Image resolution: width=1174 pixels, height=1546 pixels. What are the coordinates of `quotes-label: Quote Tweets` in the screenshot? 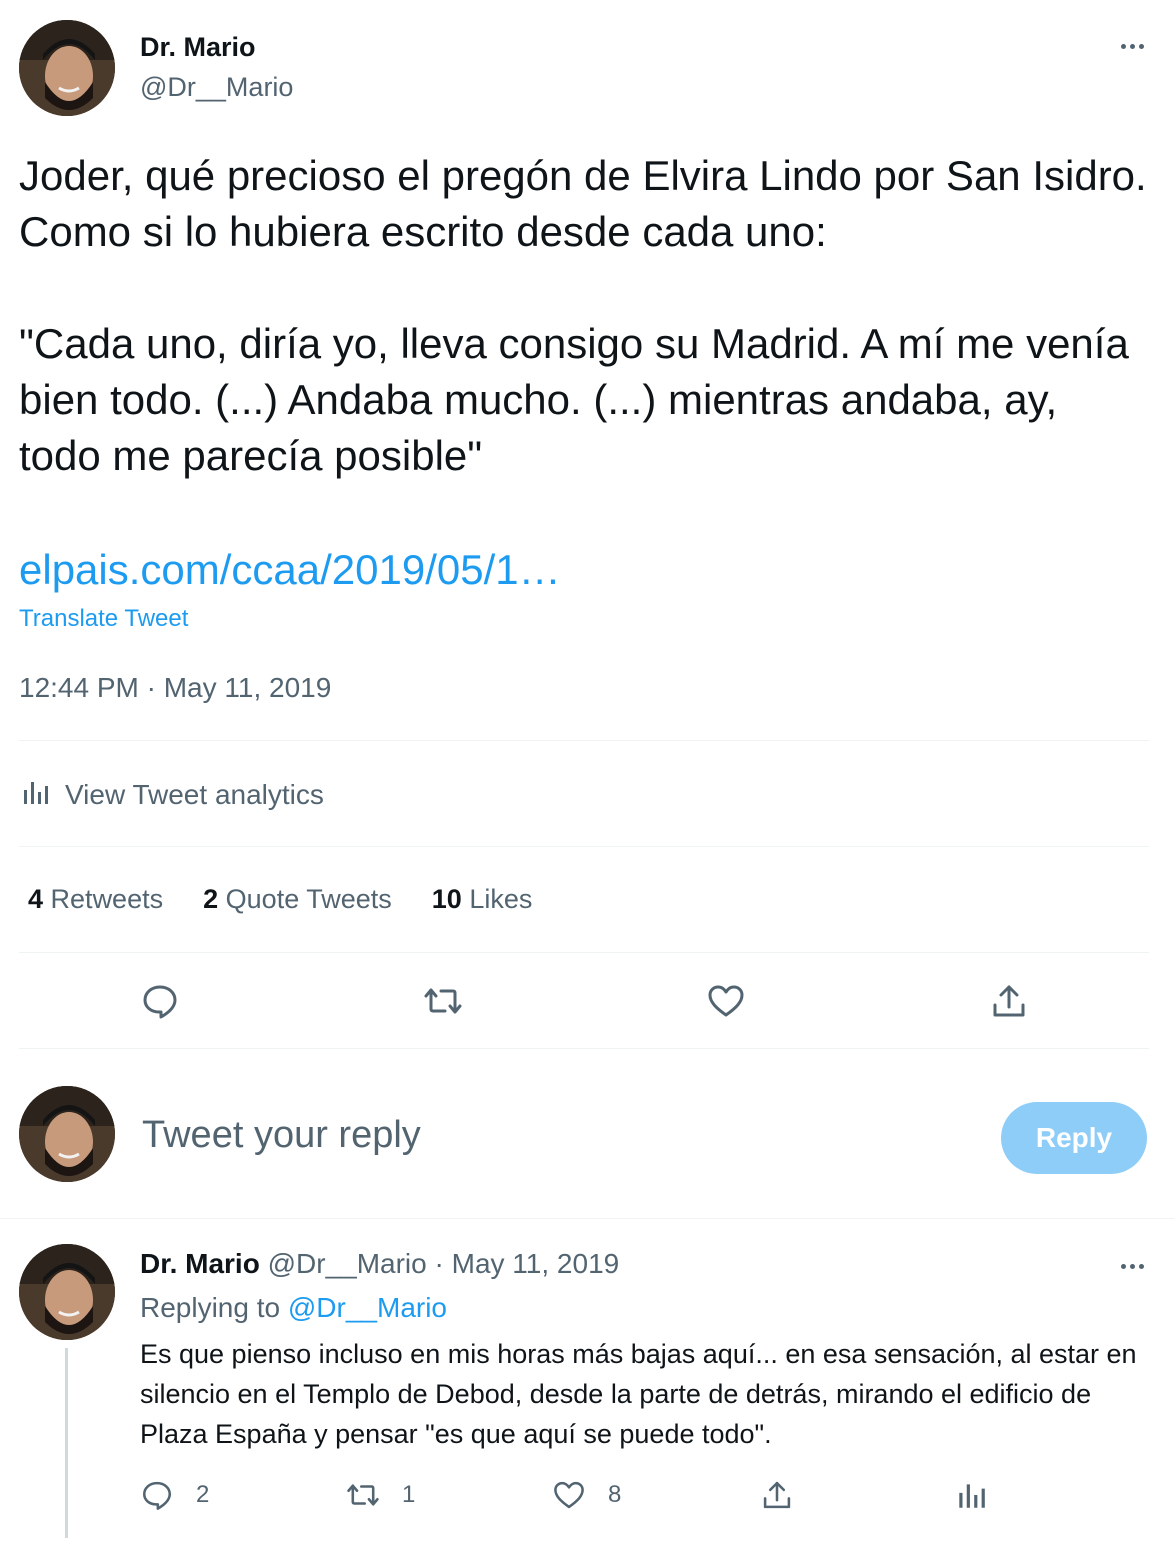 It's located at (308, 899).